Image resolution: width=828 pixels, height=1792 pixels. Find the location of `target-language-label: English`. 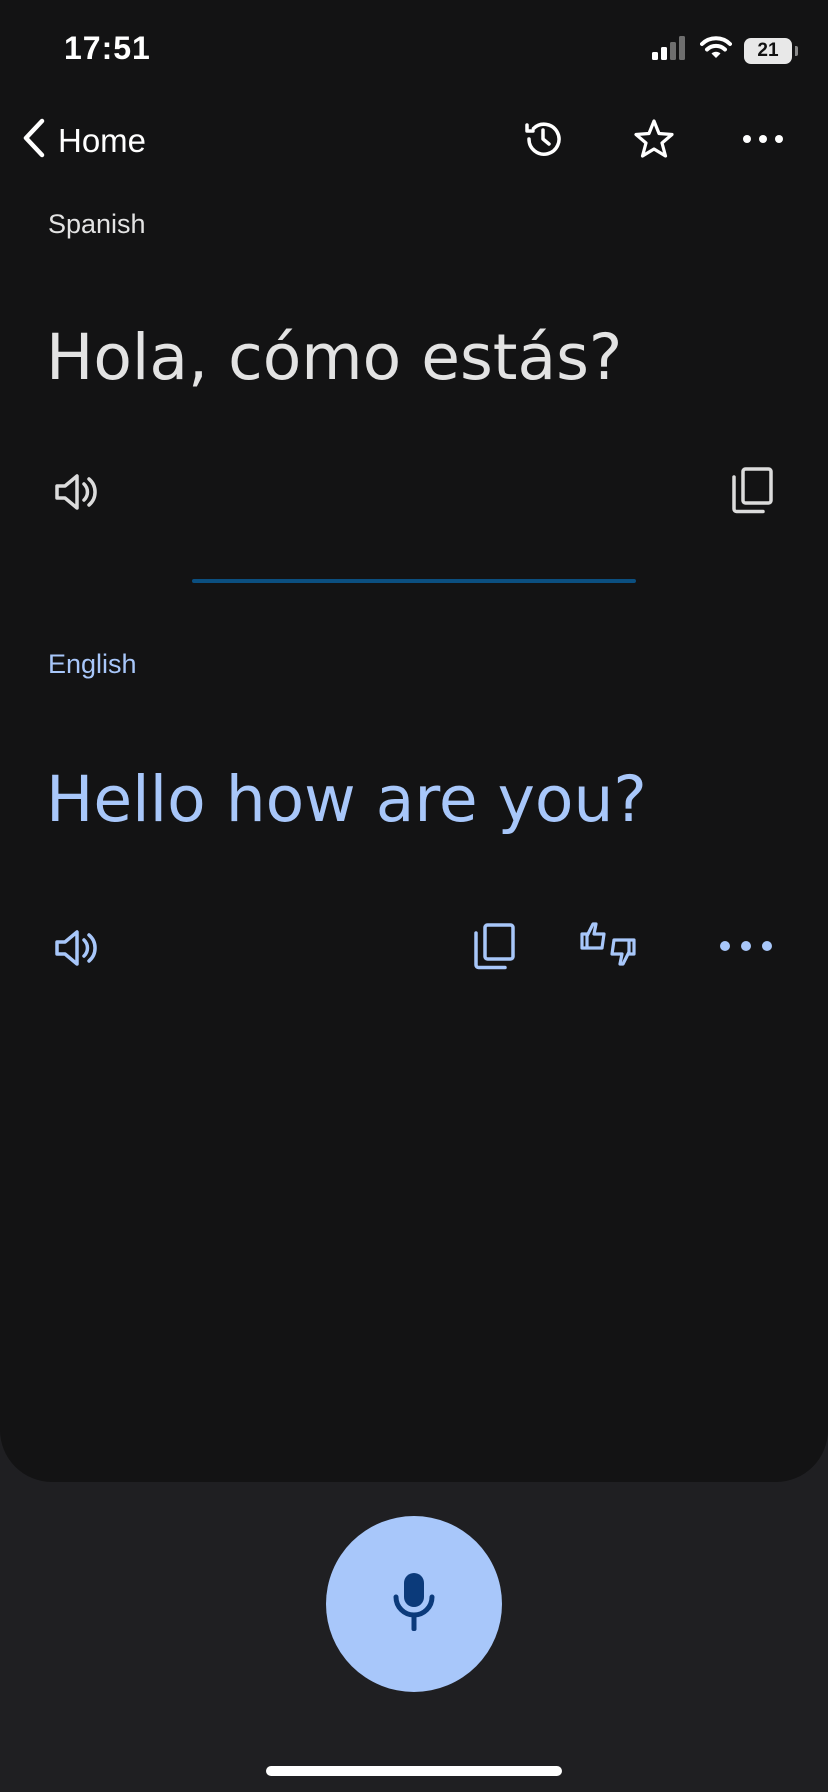

target-language-label: English is located at coordinates (92, 664).